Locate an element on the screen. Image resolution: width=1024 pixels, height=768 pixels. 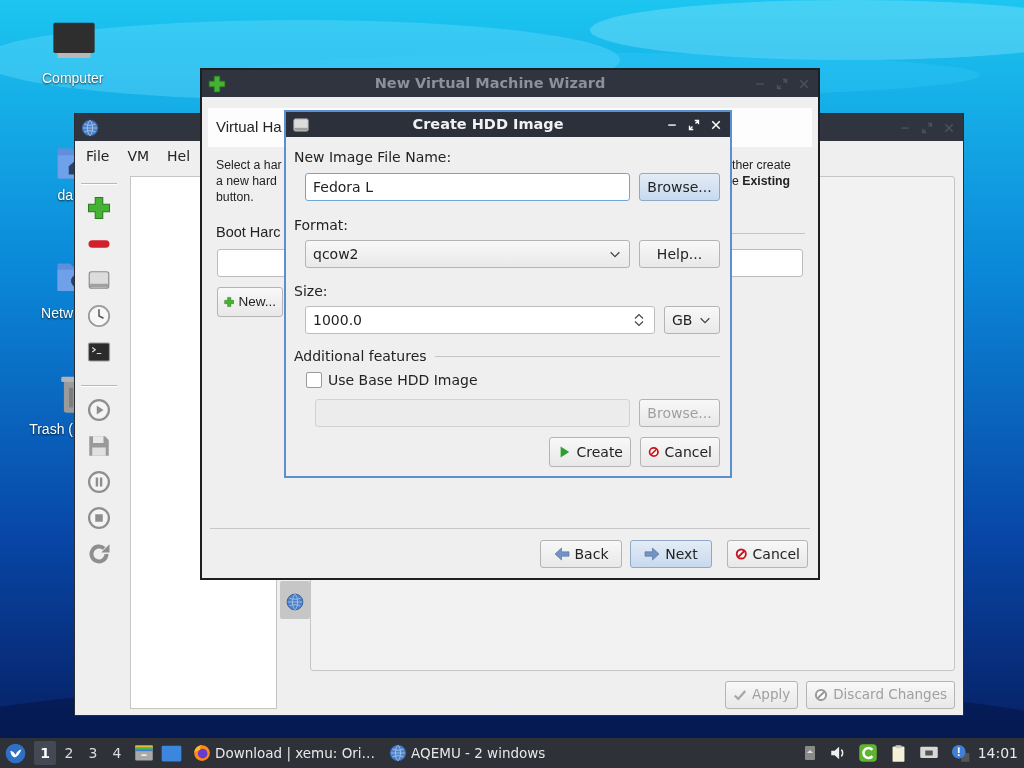
pause-icon is located at coordinates (99, 482).